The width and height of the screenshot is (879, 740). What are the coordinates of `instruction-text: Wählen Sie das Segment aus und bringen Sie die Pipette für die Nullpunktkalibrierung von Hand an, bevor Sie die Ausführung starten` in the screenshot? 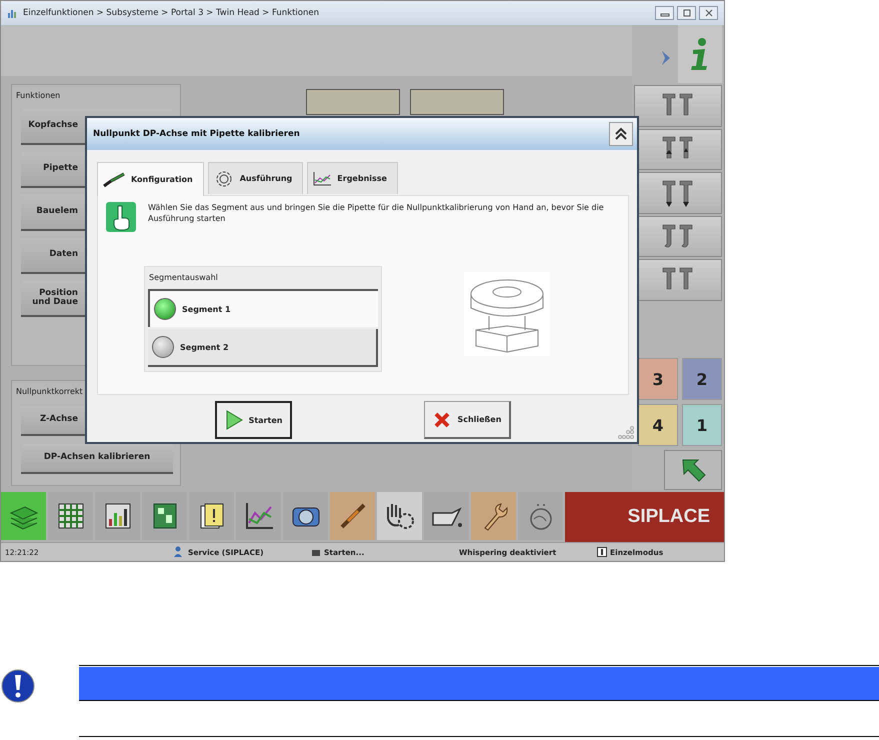 It's located at (376, 213).